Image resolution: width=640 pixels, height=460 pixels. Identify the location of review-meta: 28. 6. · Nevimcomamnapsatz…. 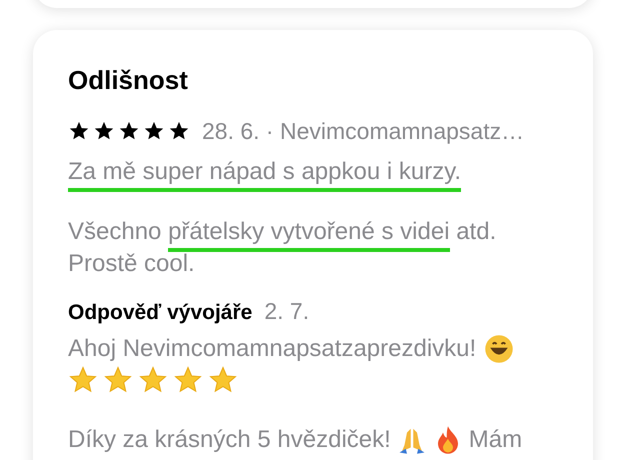
(363, 131).